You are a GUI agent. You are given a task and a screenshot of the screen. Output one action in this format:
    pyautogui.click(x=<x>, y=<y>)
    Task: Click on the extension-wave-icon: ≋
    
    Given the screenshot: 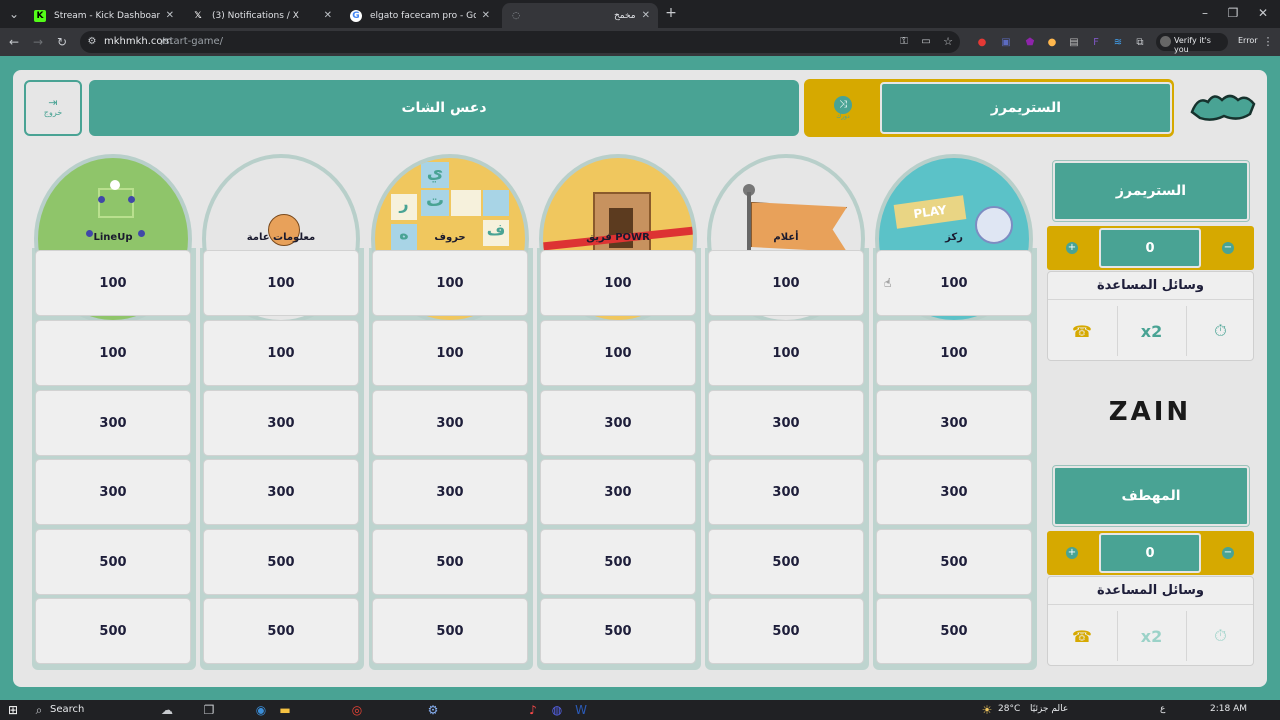 What is the action you would take?
    pyautogui.click(x=1118, y=43)
    